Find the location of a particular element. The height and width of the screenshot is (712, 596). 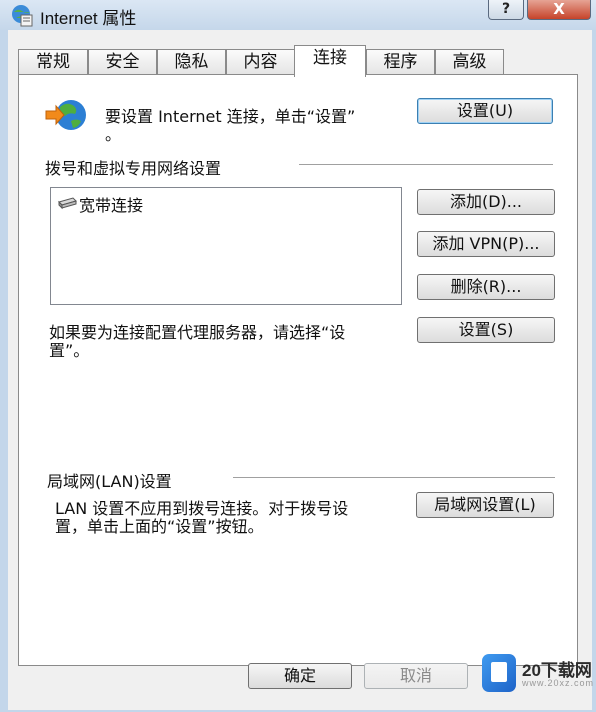

tab-strip: 常规 安全 隐私 内容 连接 程序 高级 is located at coordinates (298, 61).